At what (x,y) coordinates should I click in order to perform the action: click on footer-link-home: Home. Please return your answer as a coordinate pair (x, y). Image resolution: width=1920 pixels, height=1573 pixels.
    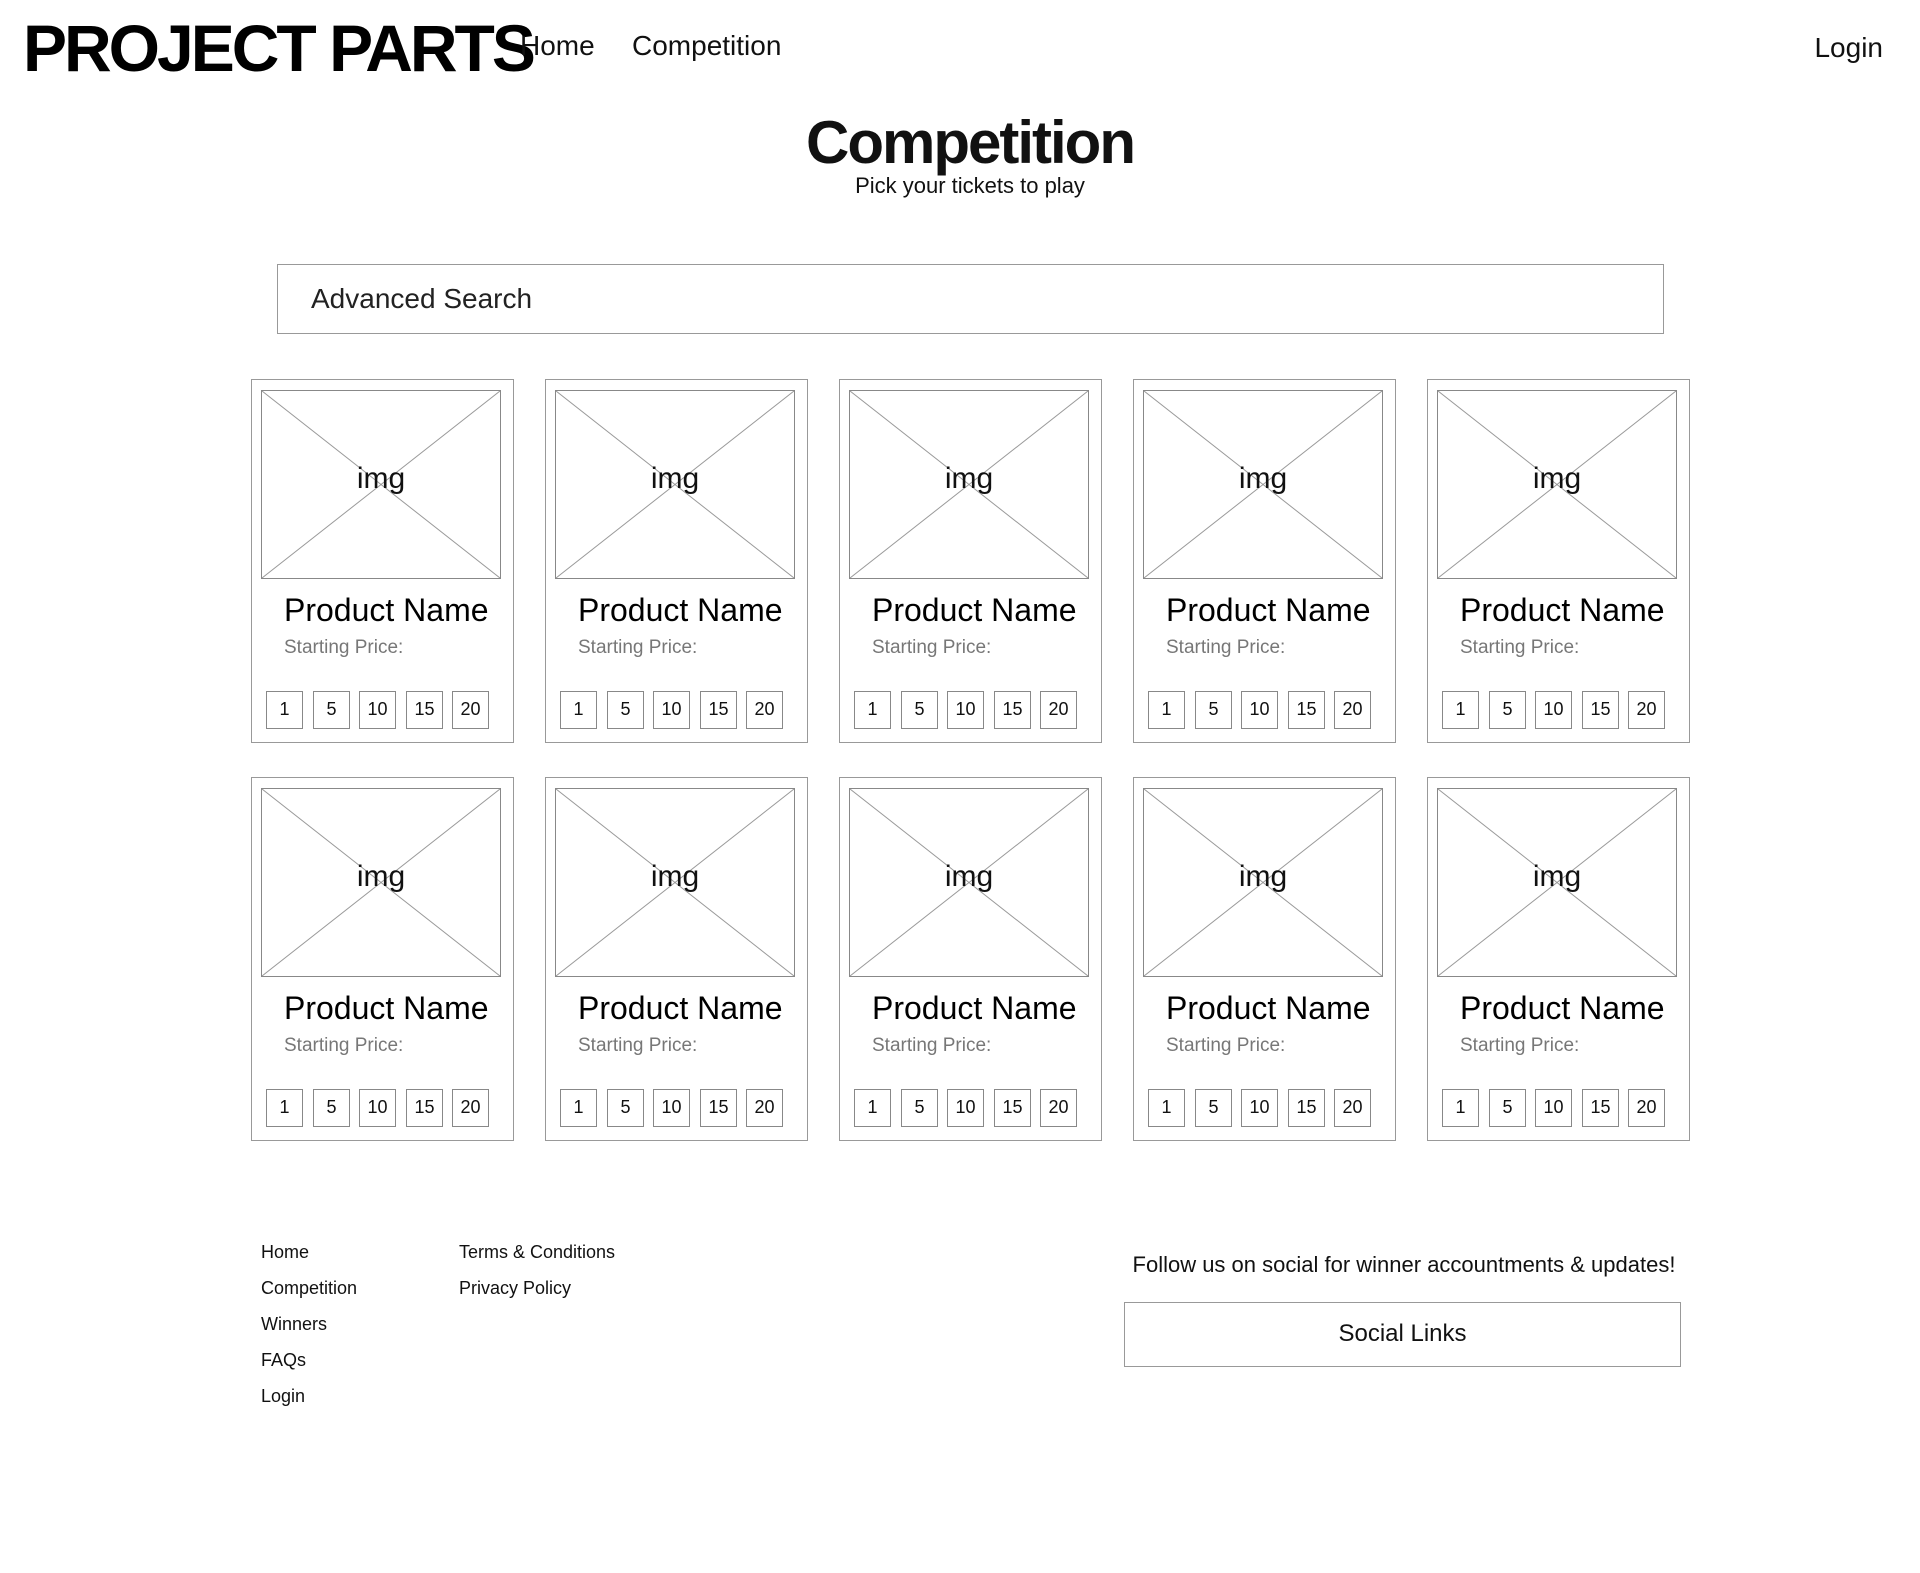
    Looking at the image, I should click on (285, 1252).